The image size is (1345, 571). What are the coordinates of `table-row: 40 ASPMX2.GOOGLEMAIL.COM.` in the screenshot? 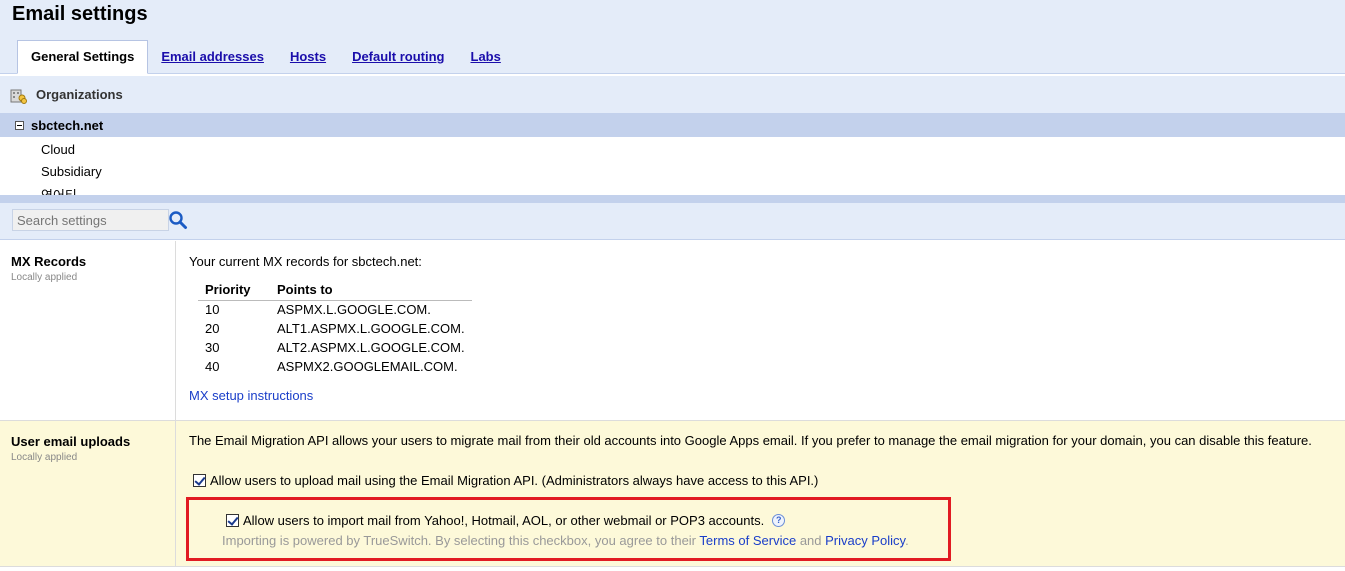 It's located at (335, 366).